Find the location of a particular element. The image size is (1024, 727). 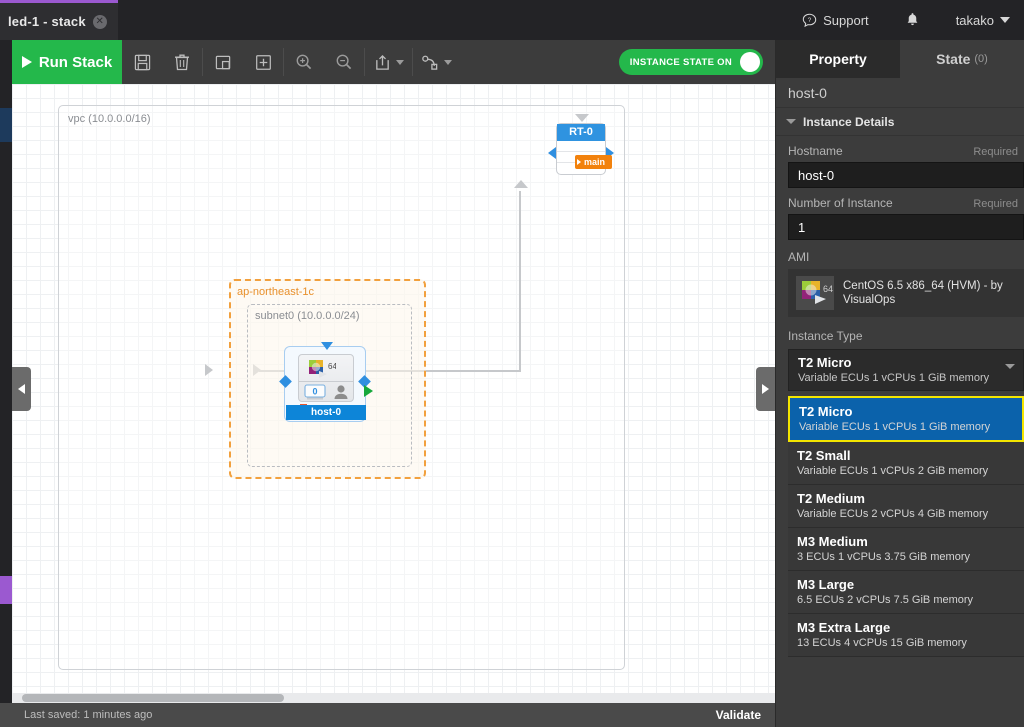

vpc-label: vpc (10.0.0.0/16) is located at coordinates (109, 119).